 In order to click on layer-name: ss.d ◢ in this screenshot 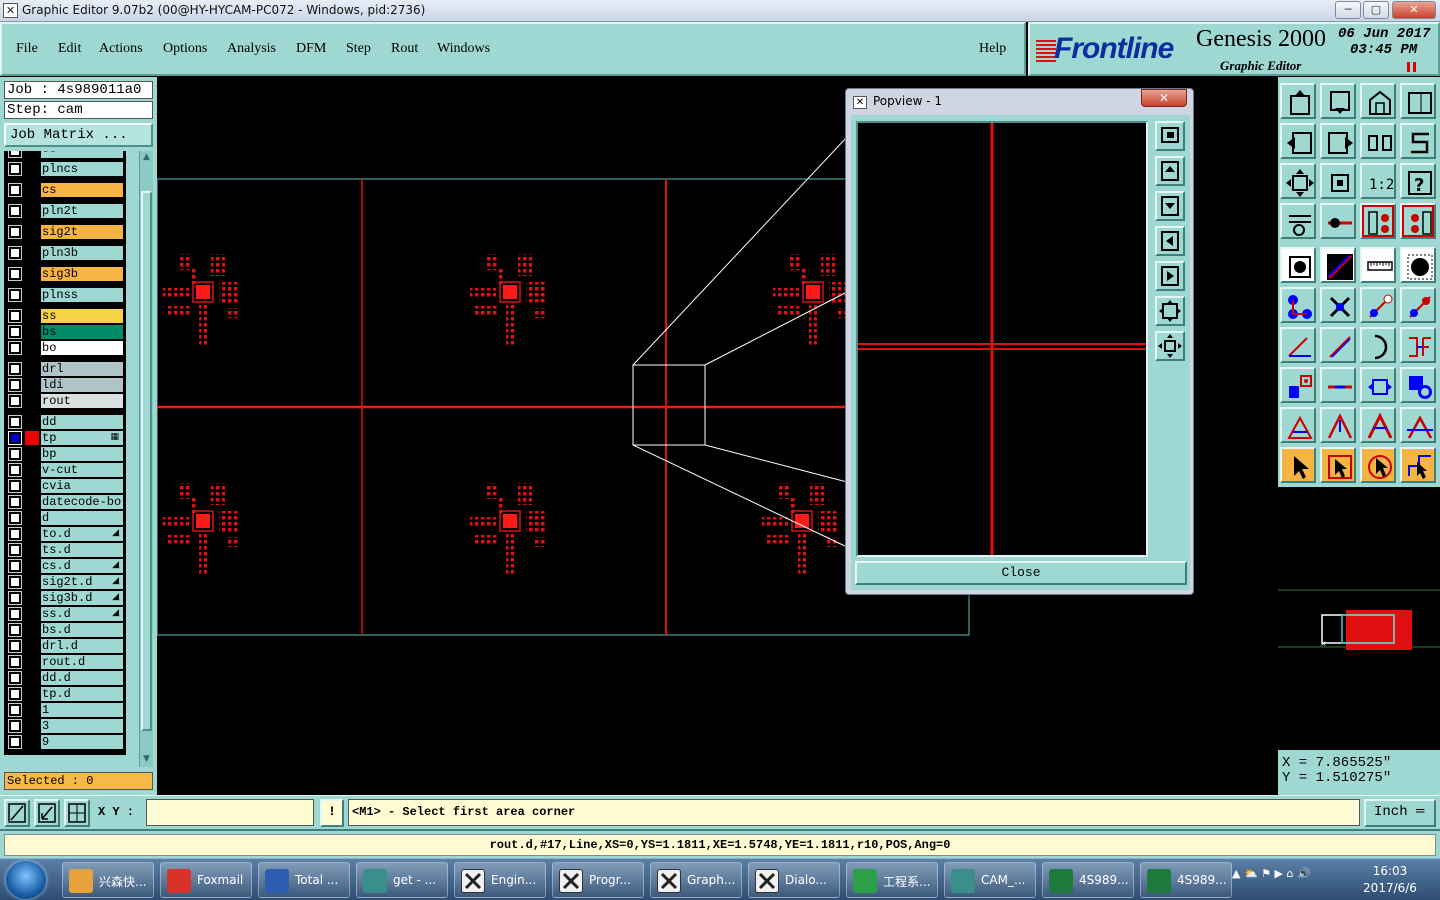, I will do `click(82, 614)`.